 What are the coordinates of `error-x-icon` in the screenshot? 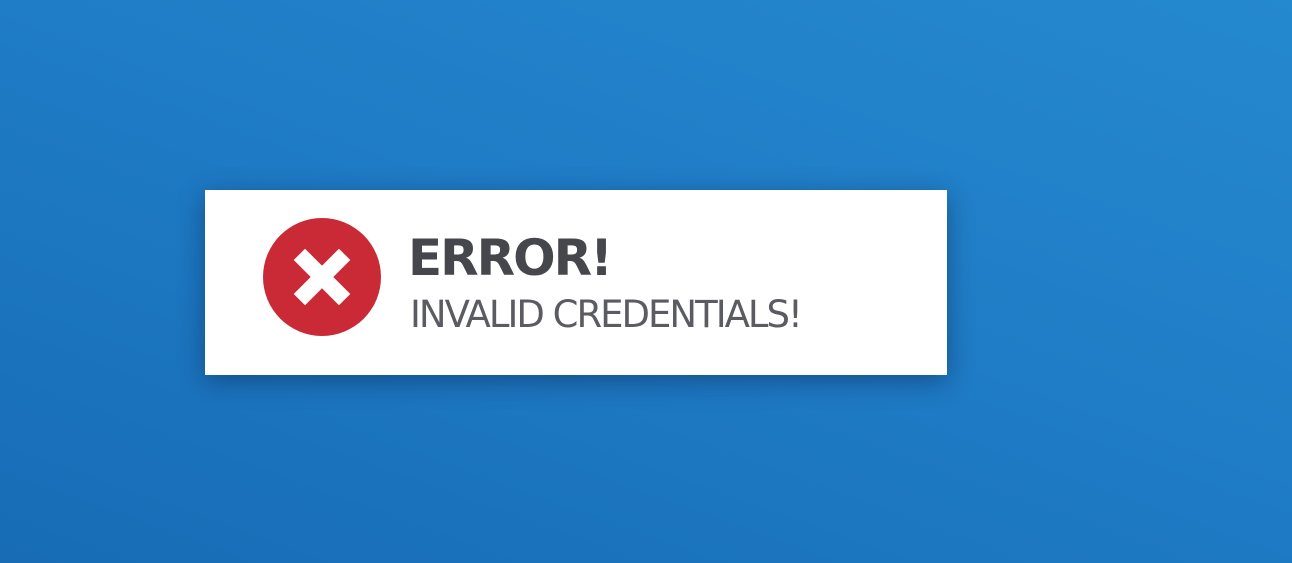 It's located at (322, 277).